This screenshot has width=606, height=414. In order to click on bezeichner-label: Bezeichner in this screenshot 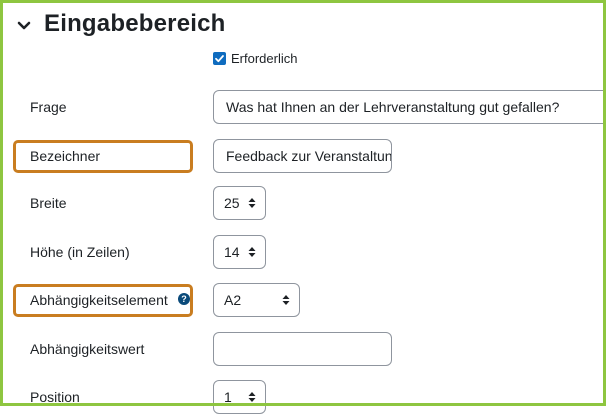, I will do `click(65, 156)`.